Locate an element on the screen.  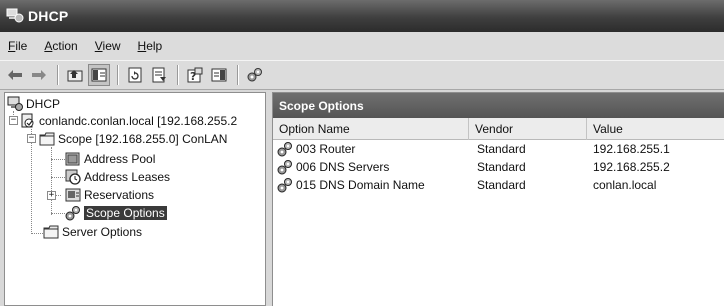
menu-bar: File Action View Help is located at coordinates (362, 46).